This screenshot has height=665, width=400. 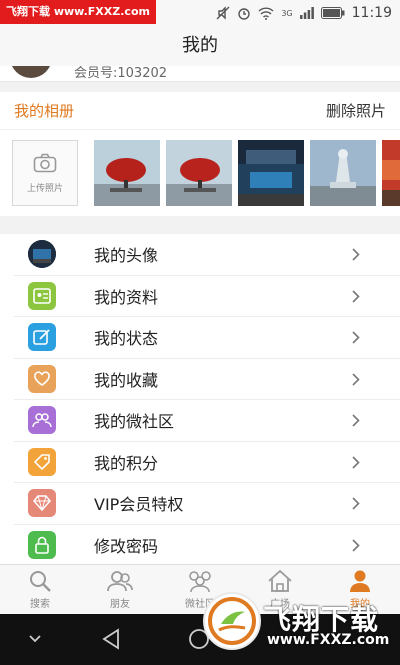 What do you see at coordinates (42, 295) in the screenshot?
I see `profile-card-icon` at bounding box center [42, 295].